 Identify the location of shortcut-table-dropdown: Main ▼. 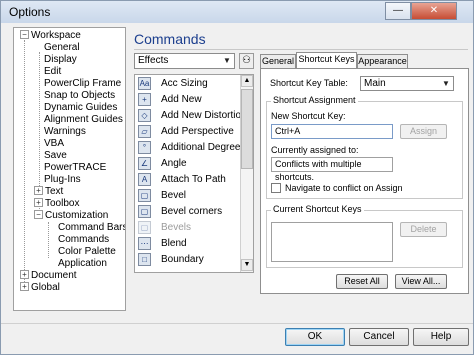
(407, 83).